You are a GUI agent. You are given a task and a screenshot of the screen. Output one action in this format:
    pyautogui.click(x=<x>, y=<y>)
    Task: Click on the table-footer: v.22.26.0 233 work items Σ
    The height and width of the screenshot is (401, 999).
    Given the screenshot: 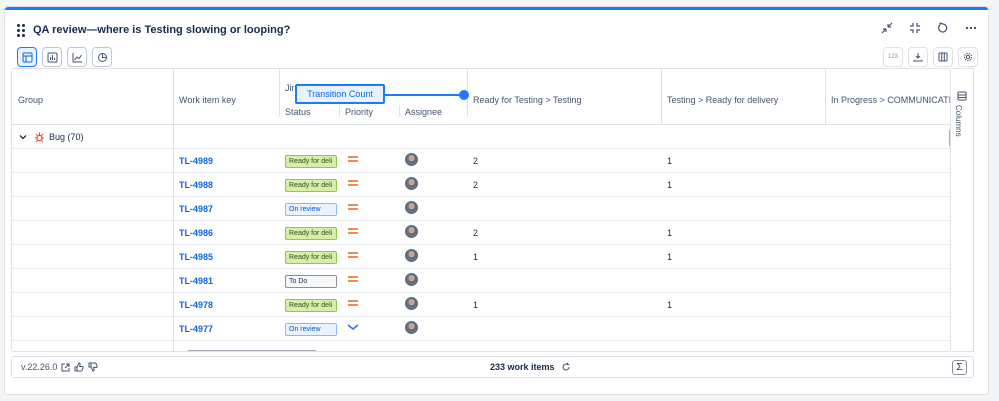 What is the action you would take?
    pyautogui.click(x=492, y=367)
    